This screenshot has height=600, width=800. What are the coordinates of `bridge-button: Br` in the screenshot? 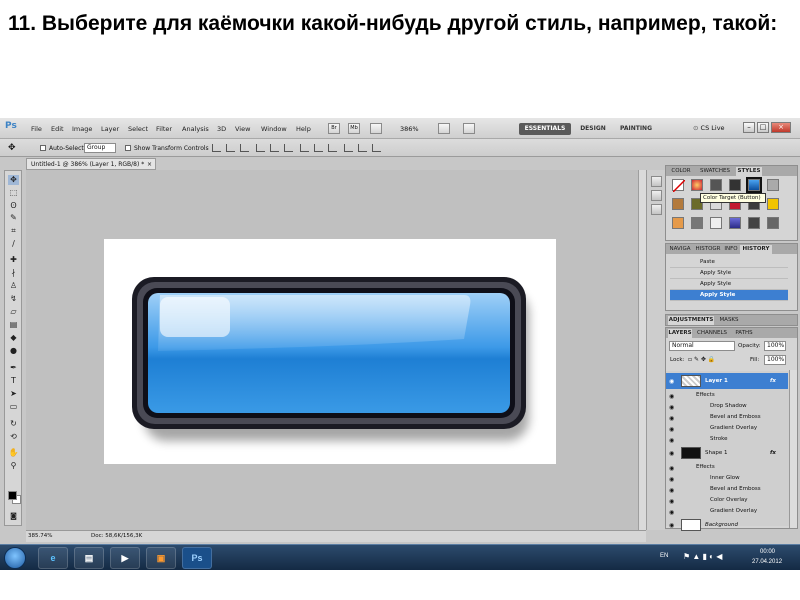 It's located at (334, 128).